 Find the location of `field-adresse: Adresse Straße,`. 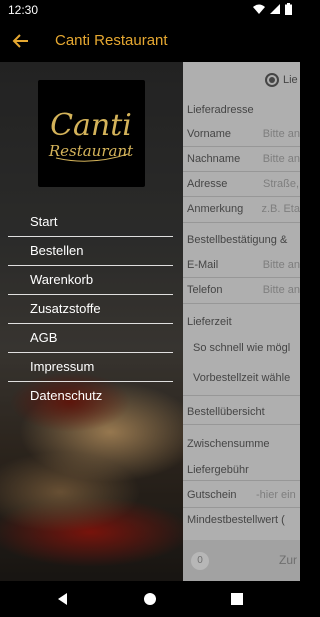

field-adresse: Adresse Straße, is located at coordinates (241, 183).